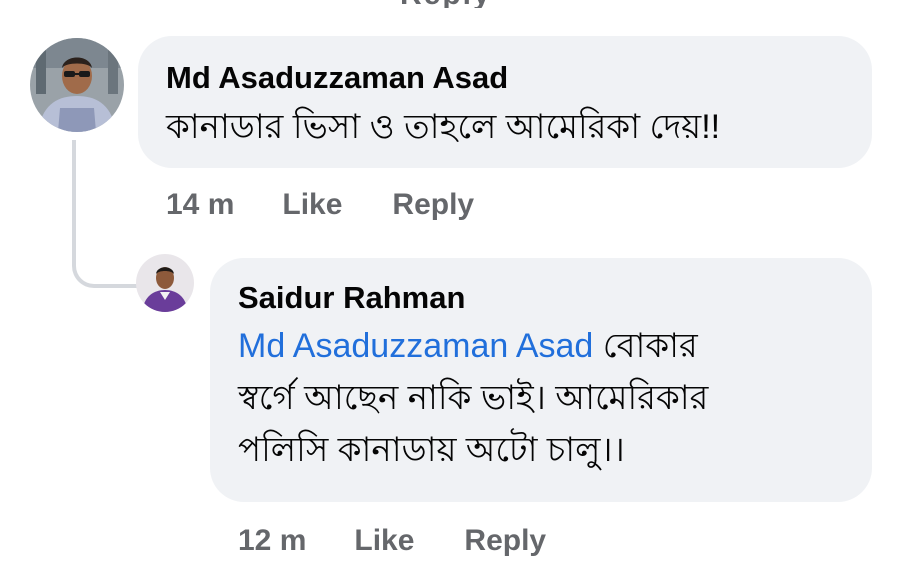  Describe the element at coordinates (272, 541) in the screenshot. I see `comment-timestamp: 12 m` at that location.